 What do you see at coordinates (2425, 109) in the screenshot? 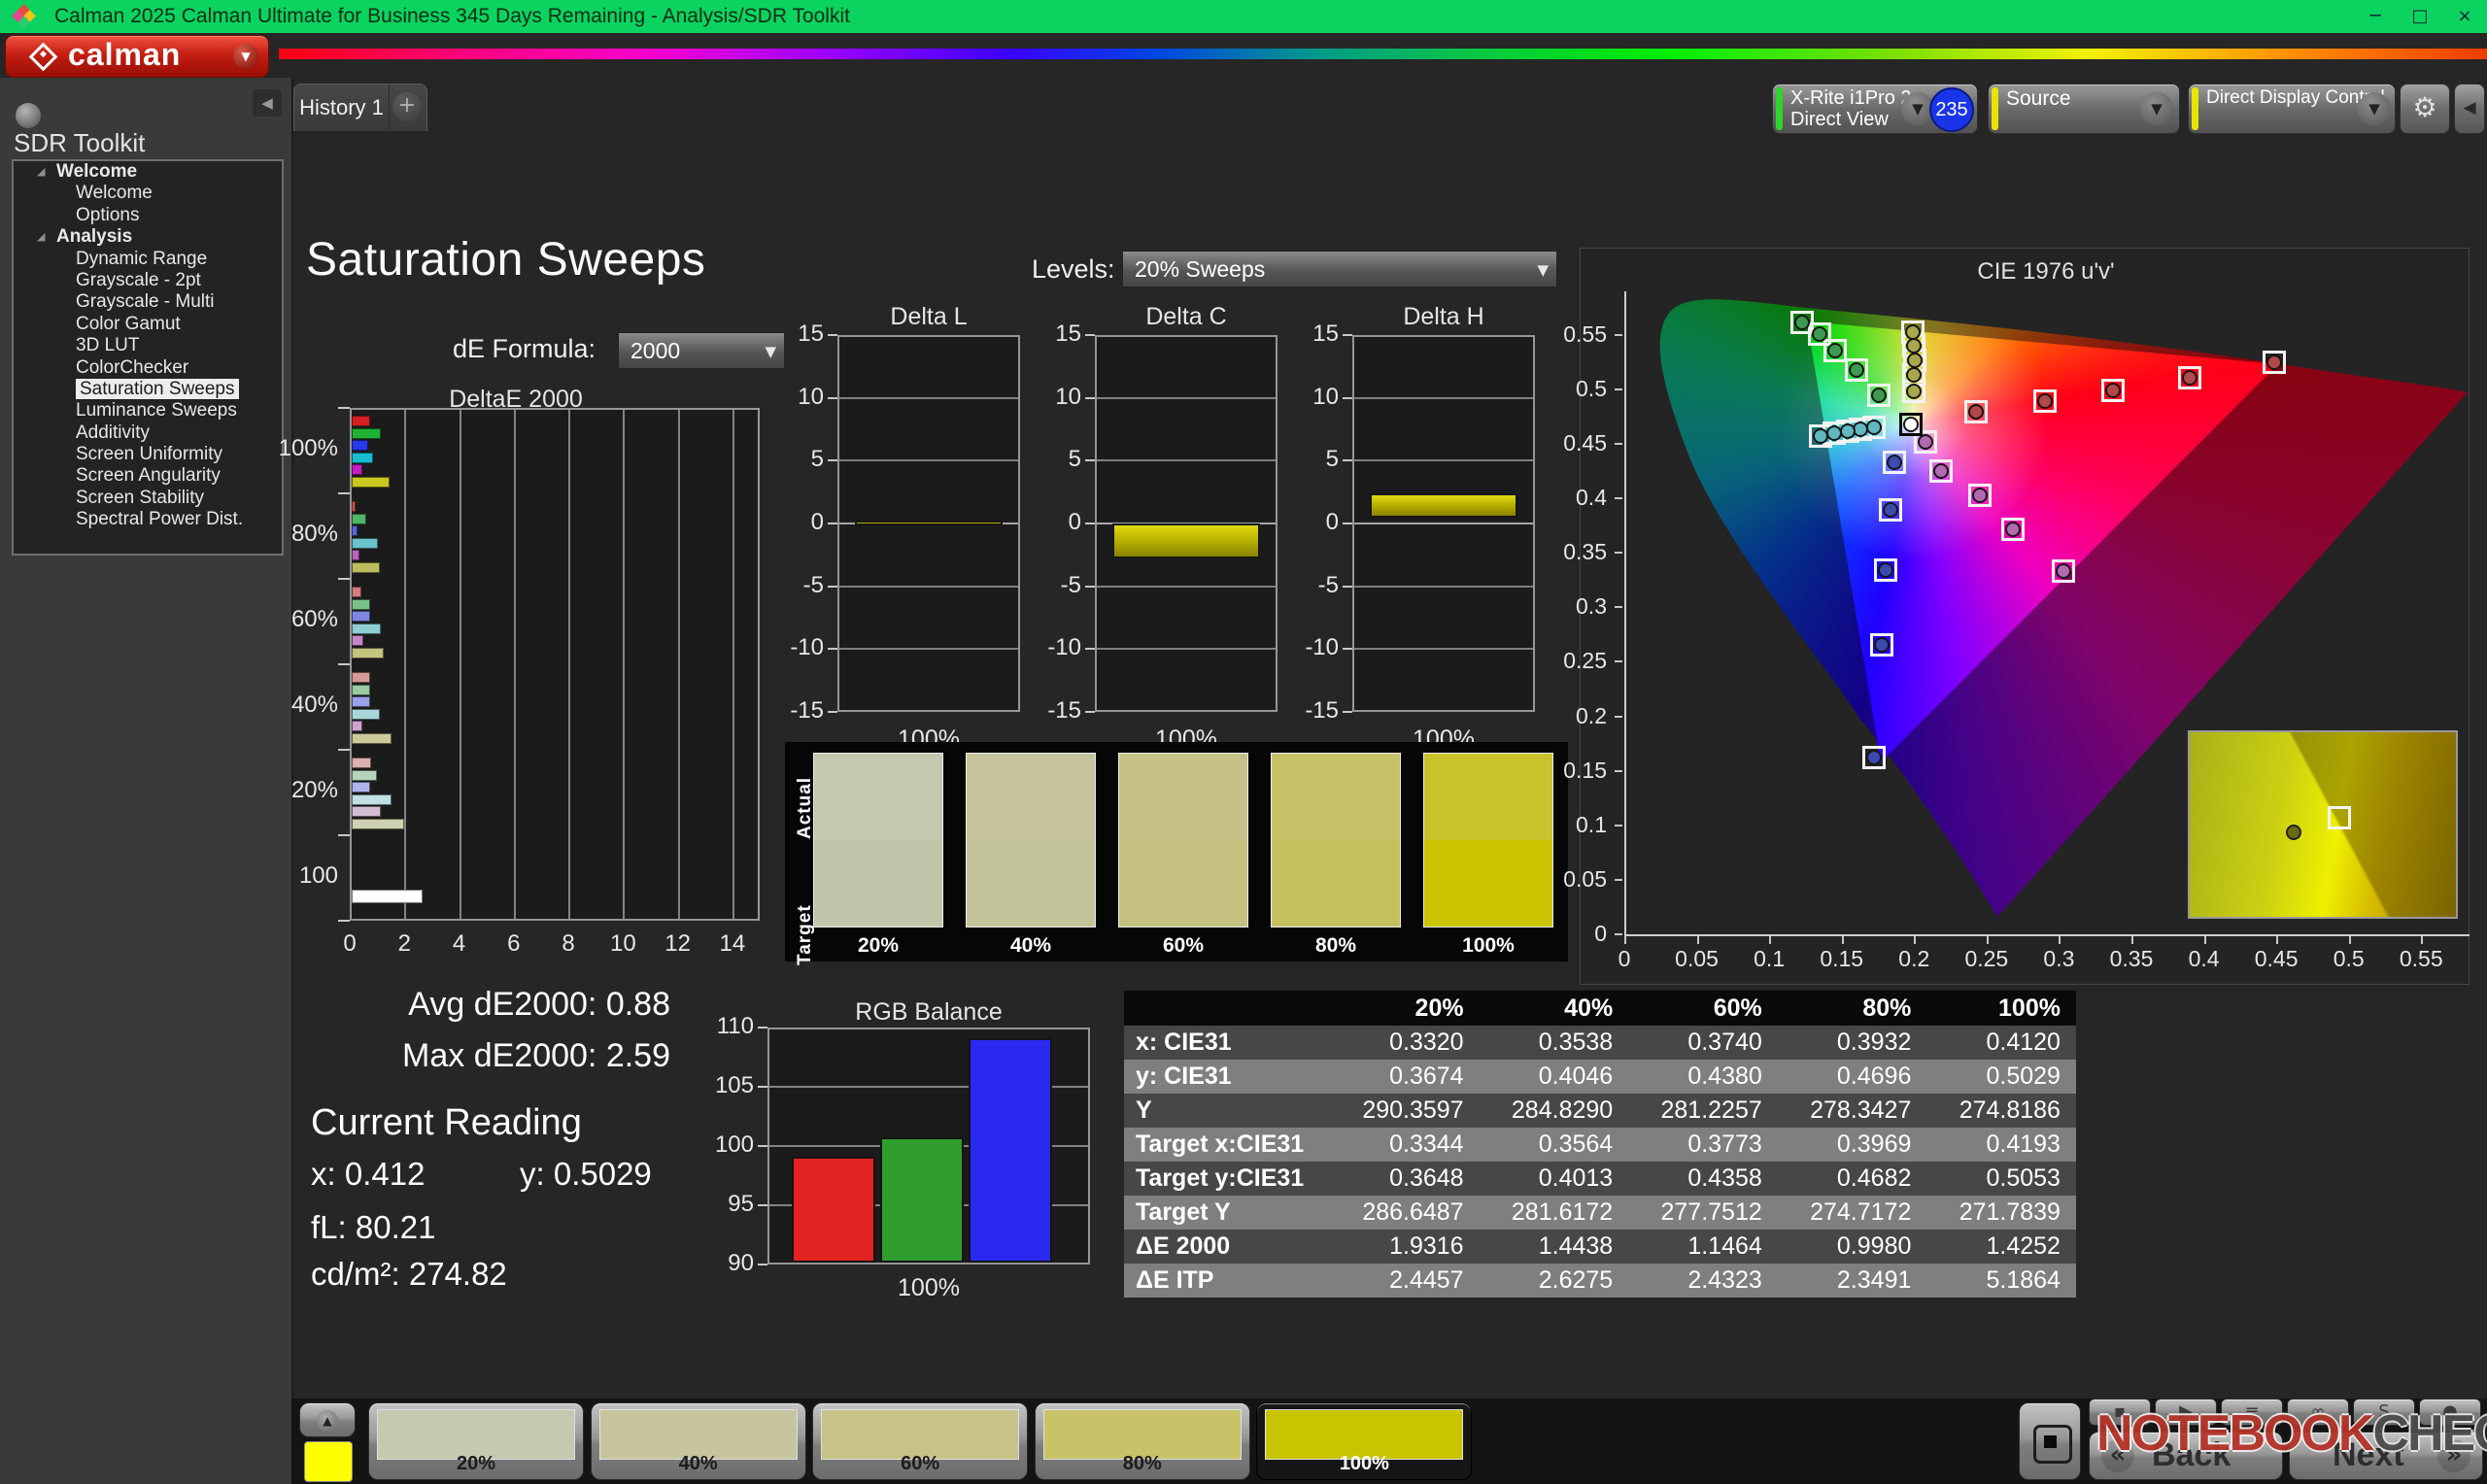
I see `settings-button: ⚙` at bounding box center [2425, 109].